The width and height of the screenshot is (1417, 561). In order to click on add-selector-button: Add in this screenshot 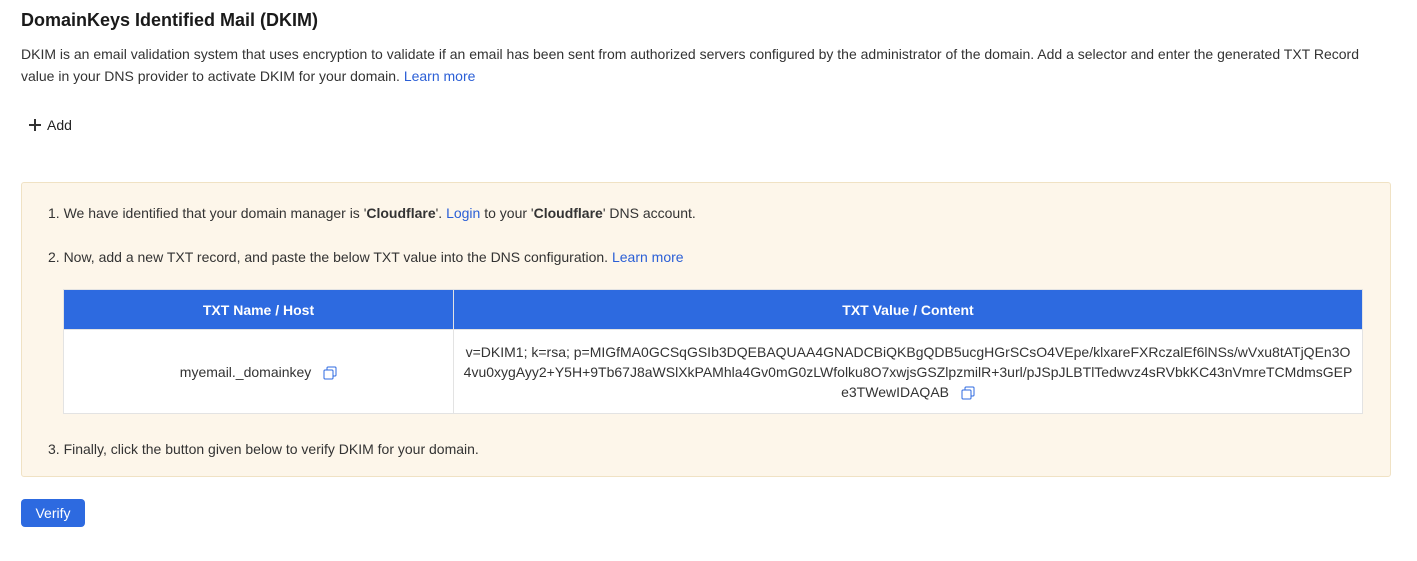, I will do `click(50, 125)`.